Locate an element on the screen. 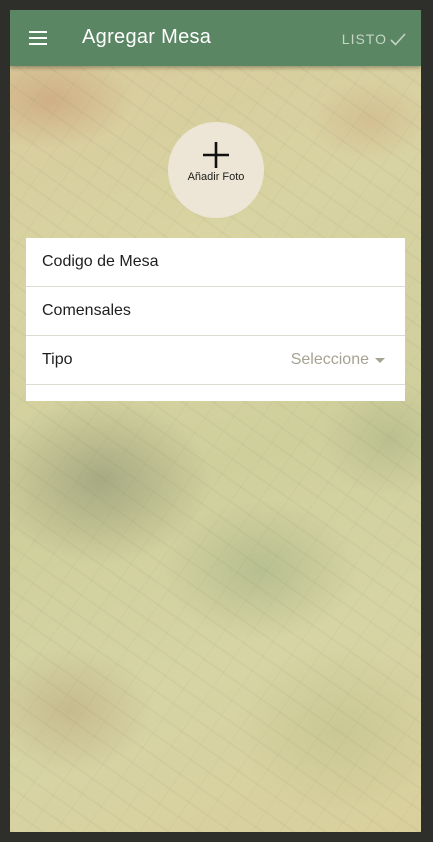 Image resolution: width=433 pixels, height=842 pixels. caret-down-icon is located at coordinates (380, 360).